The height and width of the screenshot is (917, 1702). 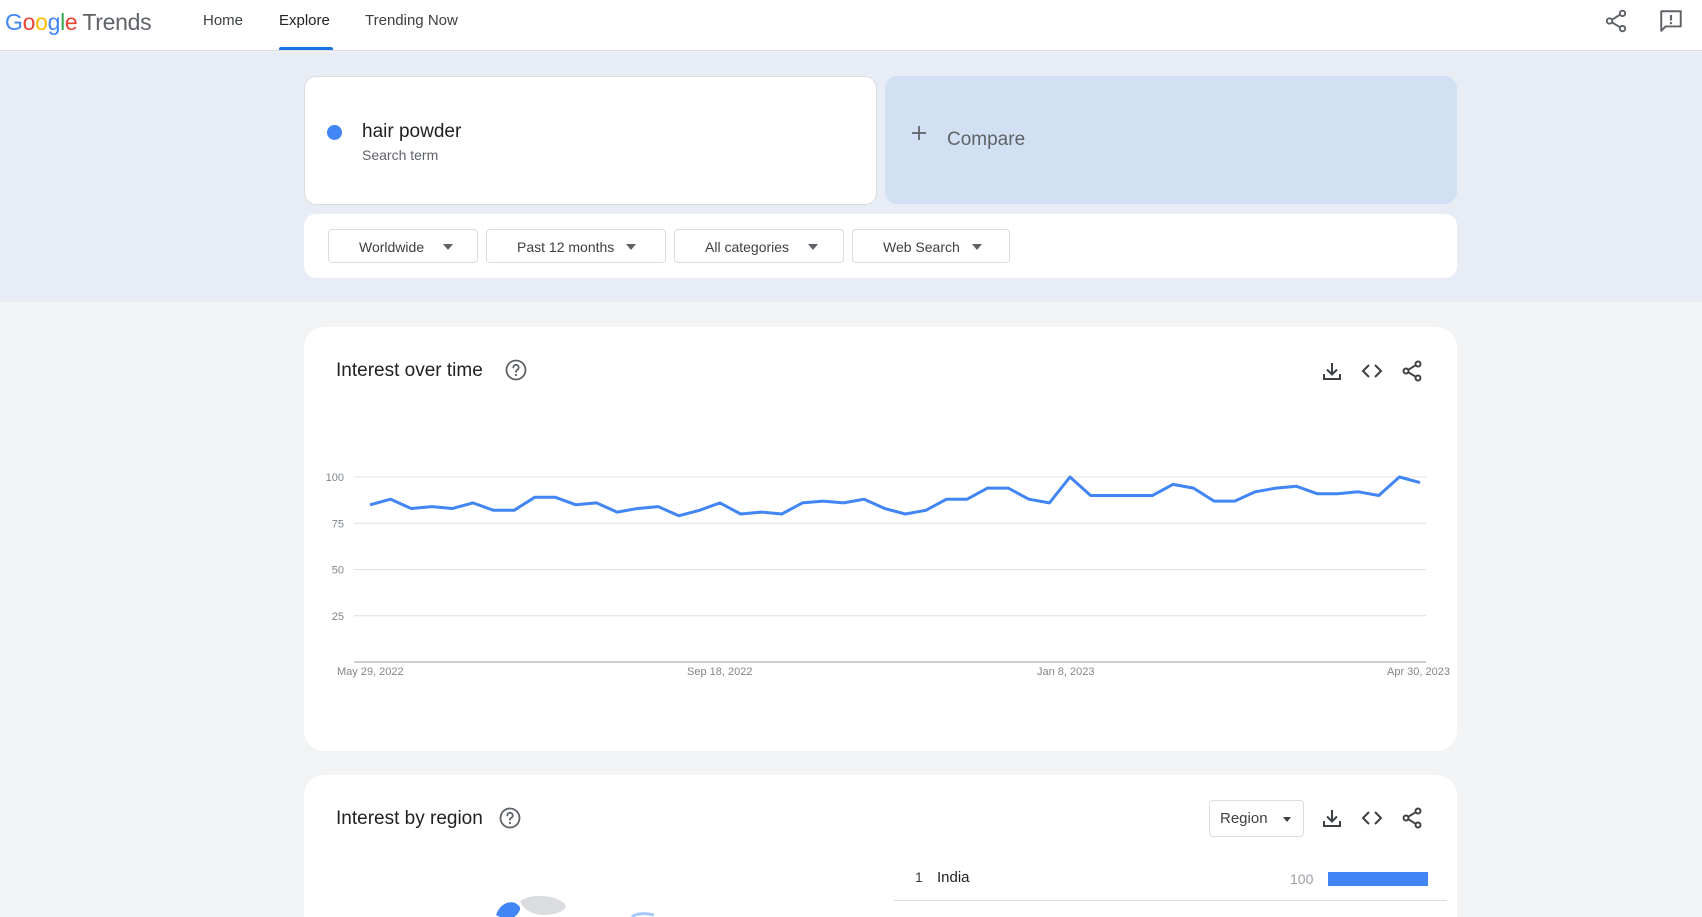 I want to click on y-tick-label: 50, so click(x=338, y=571).